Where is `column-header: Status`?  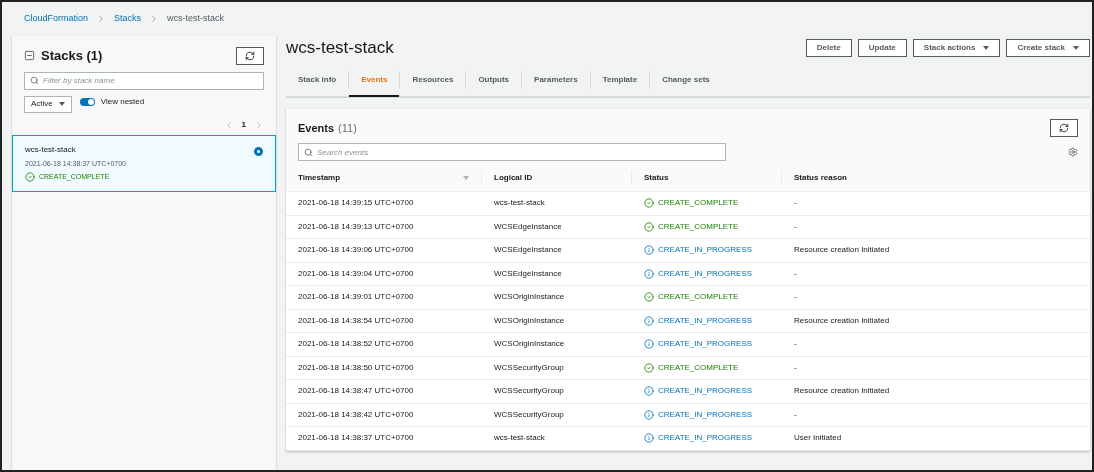 column-header: Status is located at coordinates (656, 178).